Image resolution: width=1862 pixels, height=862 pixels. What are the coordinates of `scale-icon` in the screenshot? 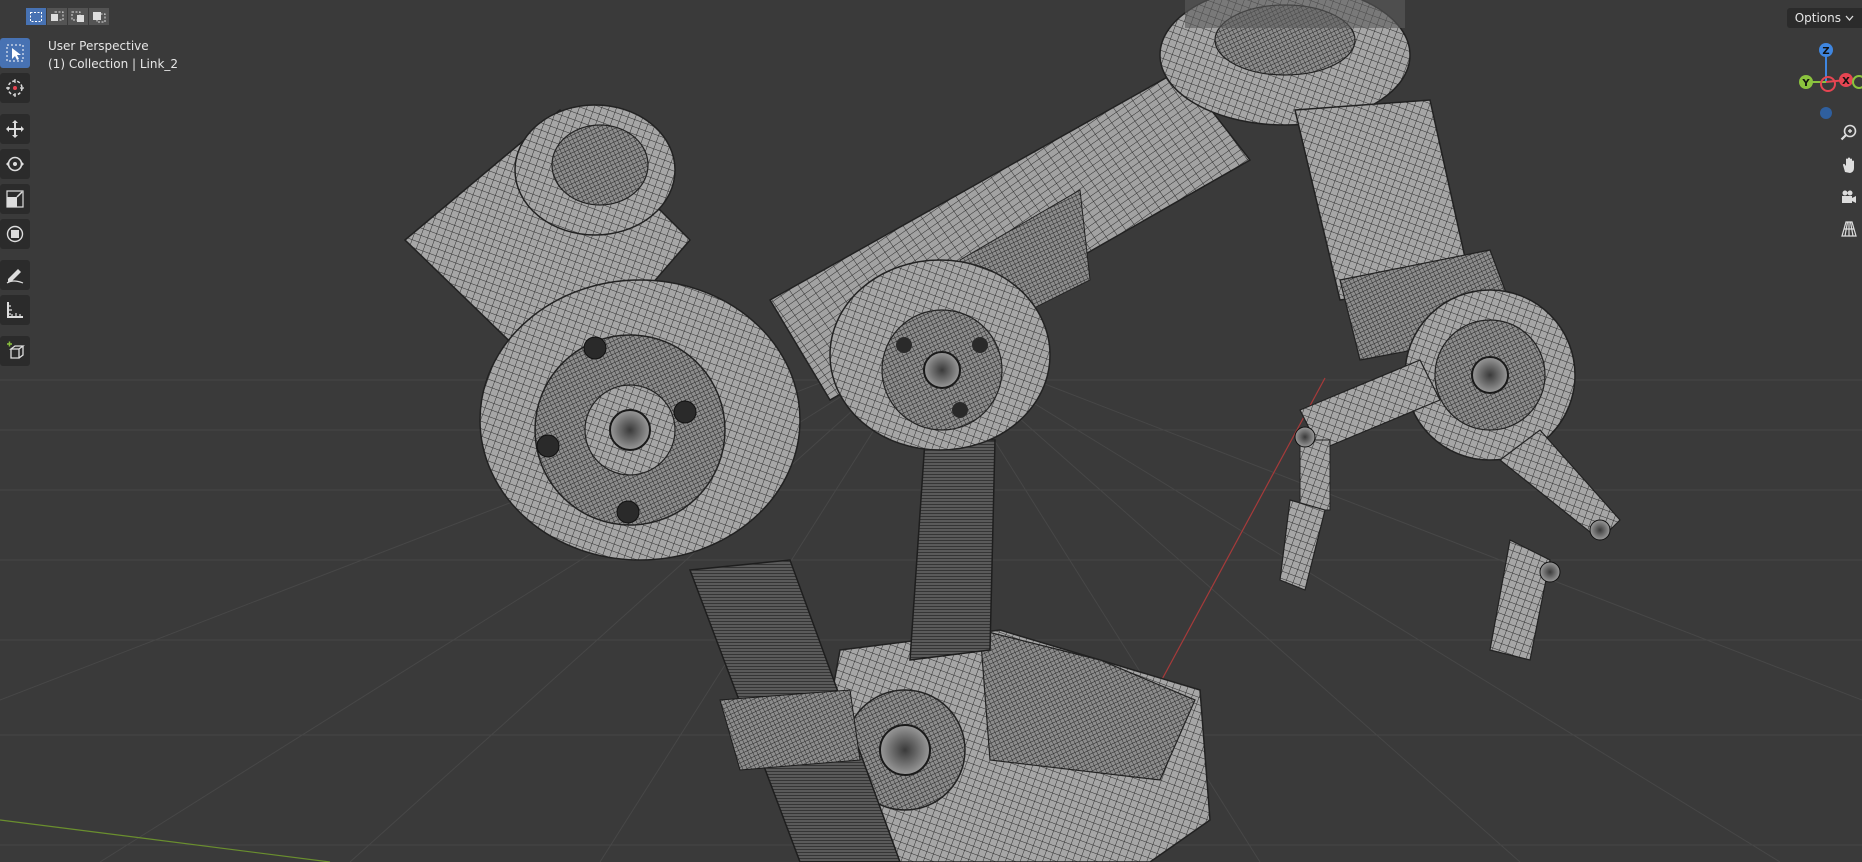 It's located at (15, 199).